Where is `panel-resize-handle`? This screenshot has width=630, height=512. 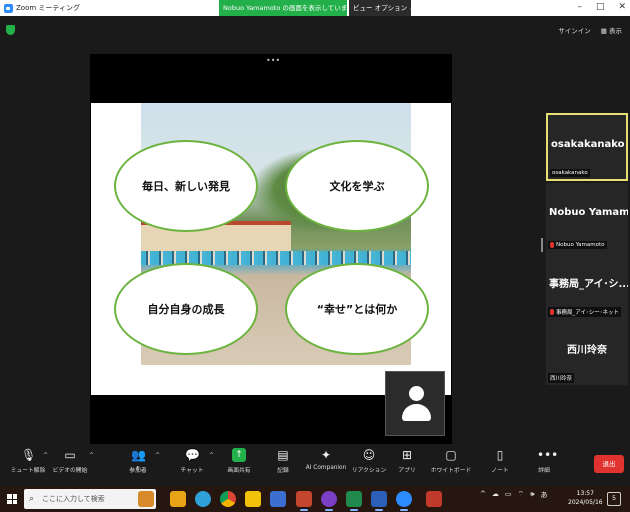 panel-resize-handle is located at coordinates (542, 245).